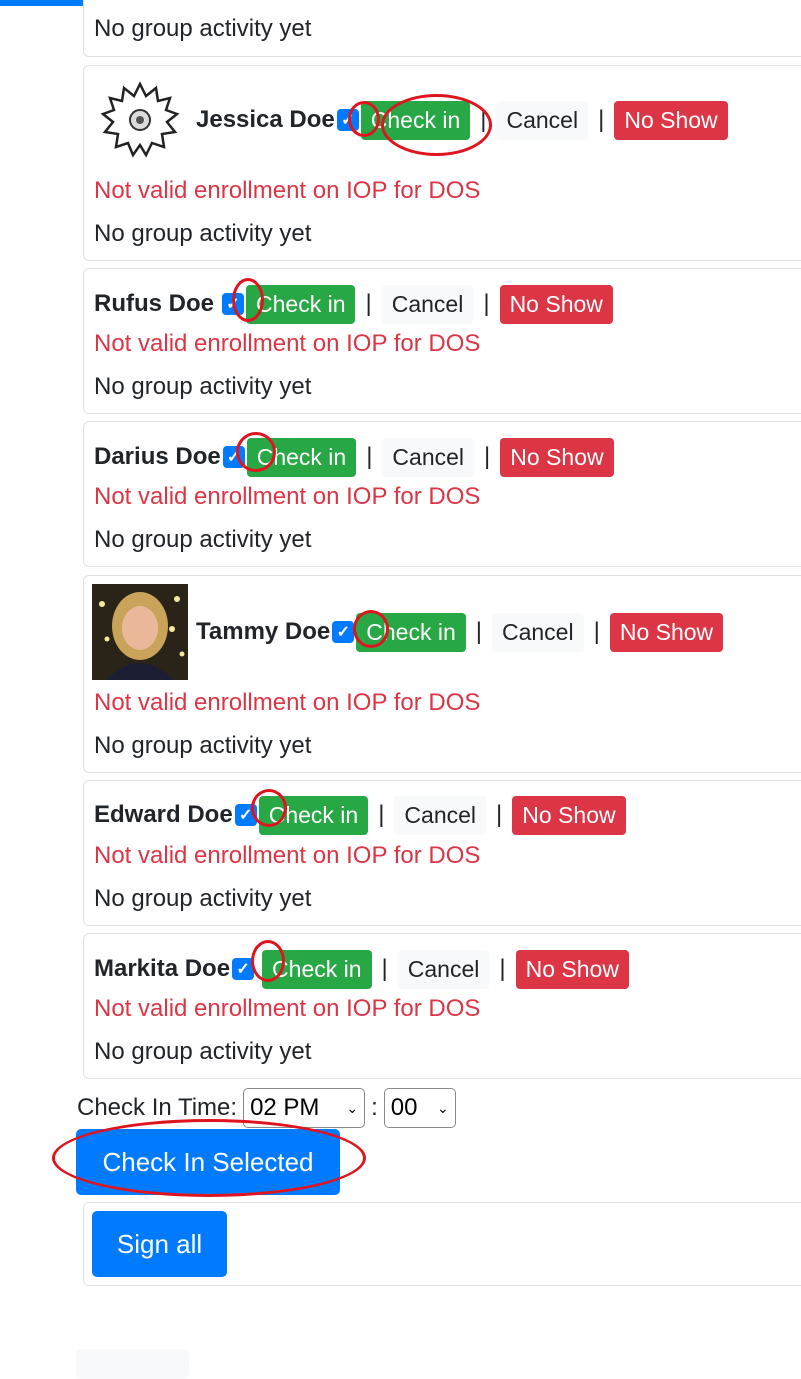 This screenshot has height=1379, width=801. Describe the element at coordinates (374, 1107) in the screenshot. I see `time-colon: :` at that location.